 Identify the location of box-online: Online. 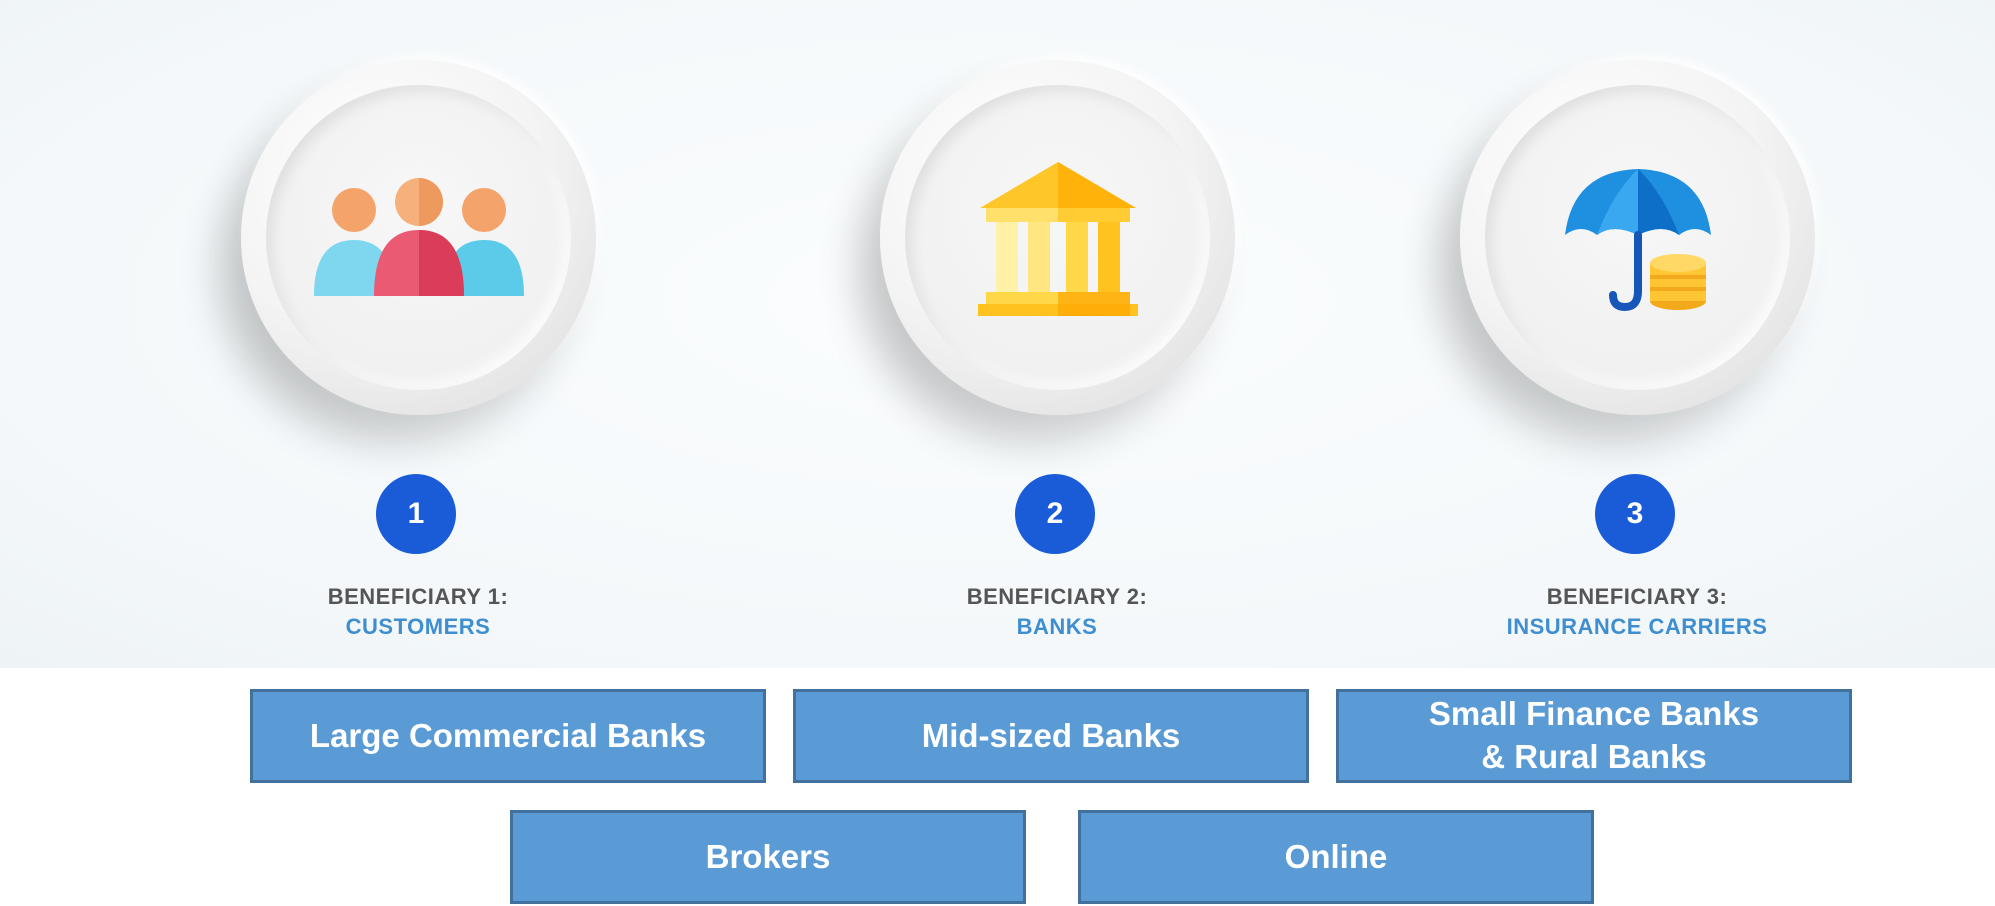
(1336, 857).